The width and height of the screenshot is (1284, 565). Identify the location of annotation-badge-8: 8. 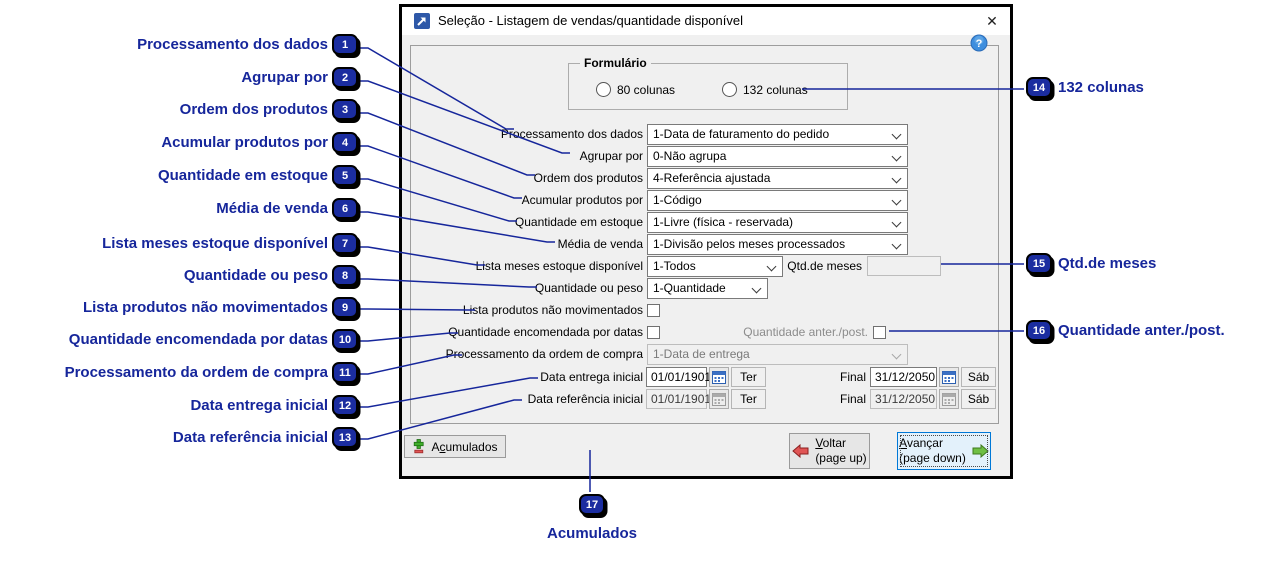
(345, 275).